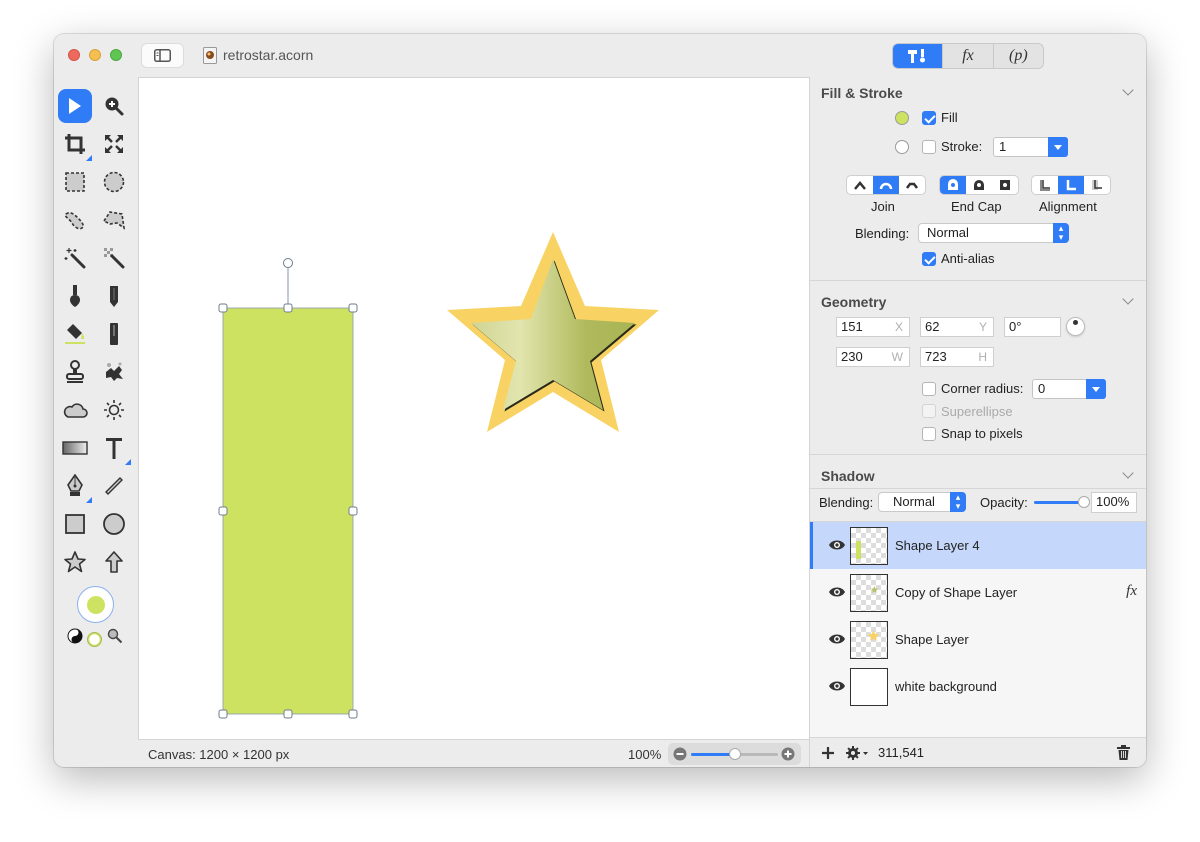 Image resolution: width=1200 pixels, height=842 pixels. I want to click on paint-bucket-tool, so click(75, 334).